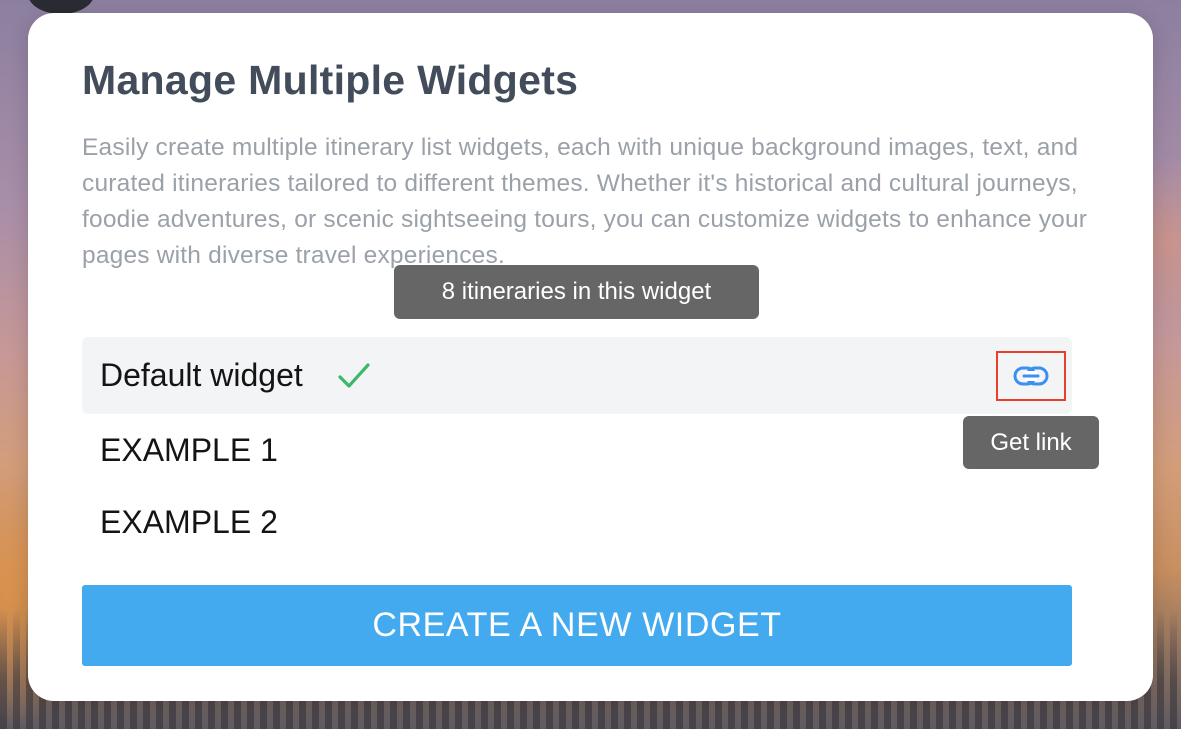  Describe the element at coordinates (61, 7) in the screenshot. I see `background-avatar` at that location.